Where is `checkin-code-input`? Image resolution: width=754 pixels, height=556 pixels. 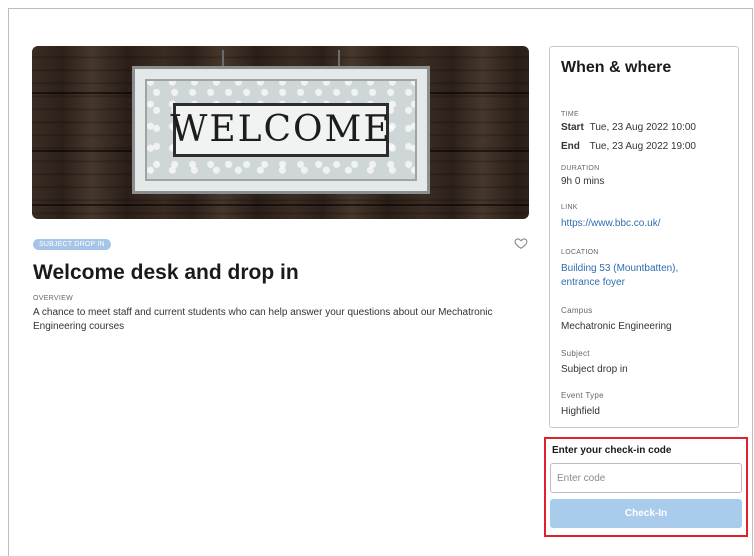 checkin-code-input is located at coordinates (646, 478).